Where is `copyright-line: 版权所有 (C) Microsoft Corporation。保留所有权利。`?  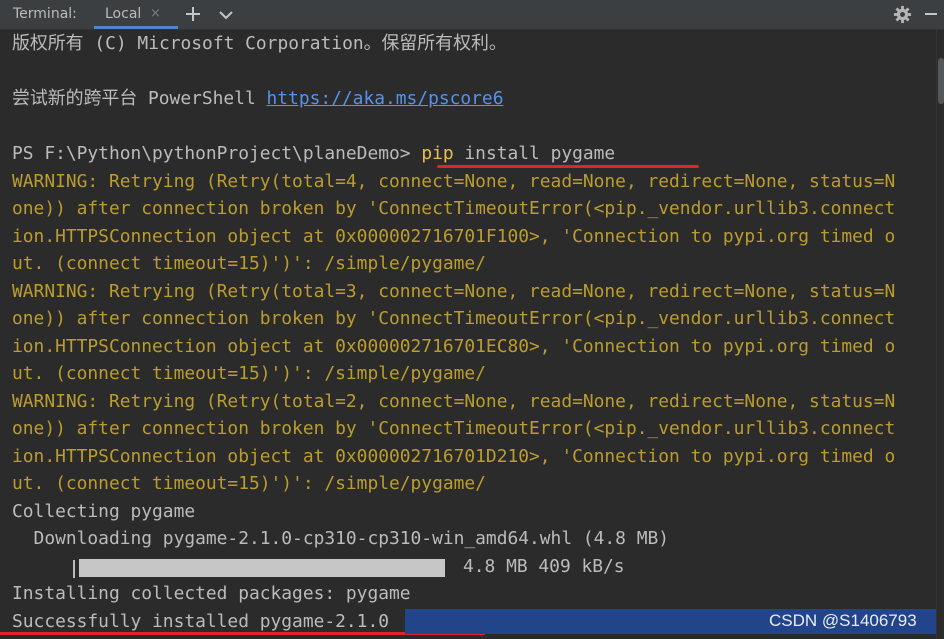 copyright-line: 版权所有 (C) Microsoft Corporation。保留所有权利。 is located at coordinates (259, 43).